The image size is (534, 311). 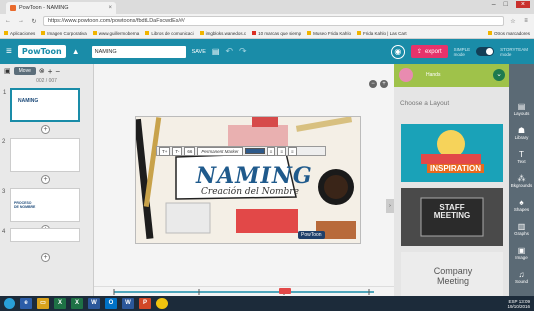 I want to click on library-title: Hands, so click(x=433, y=75).